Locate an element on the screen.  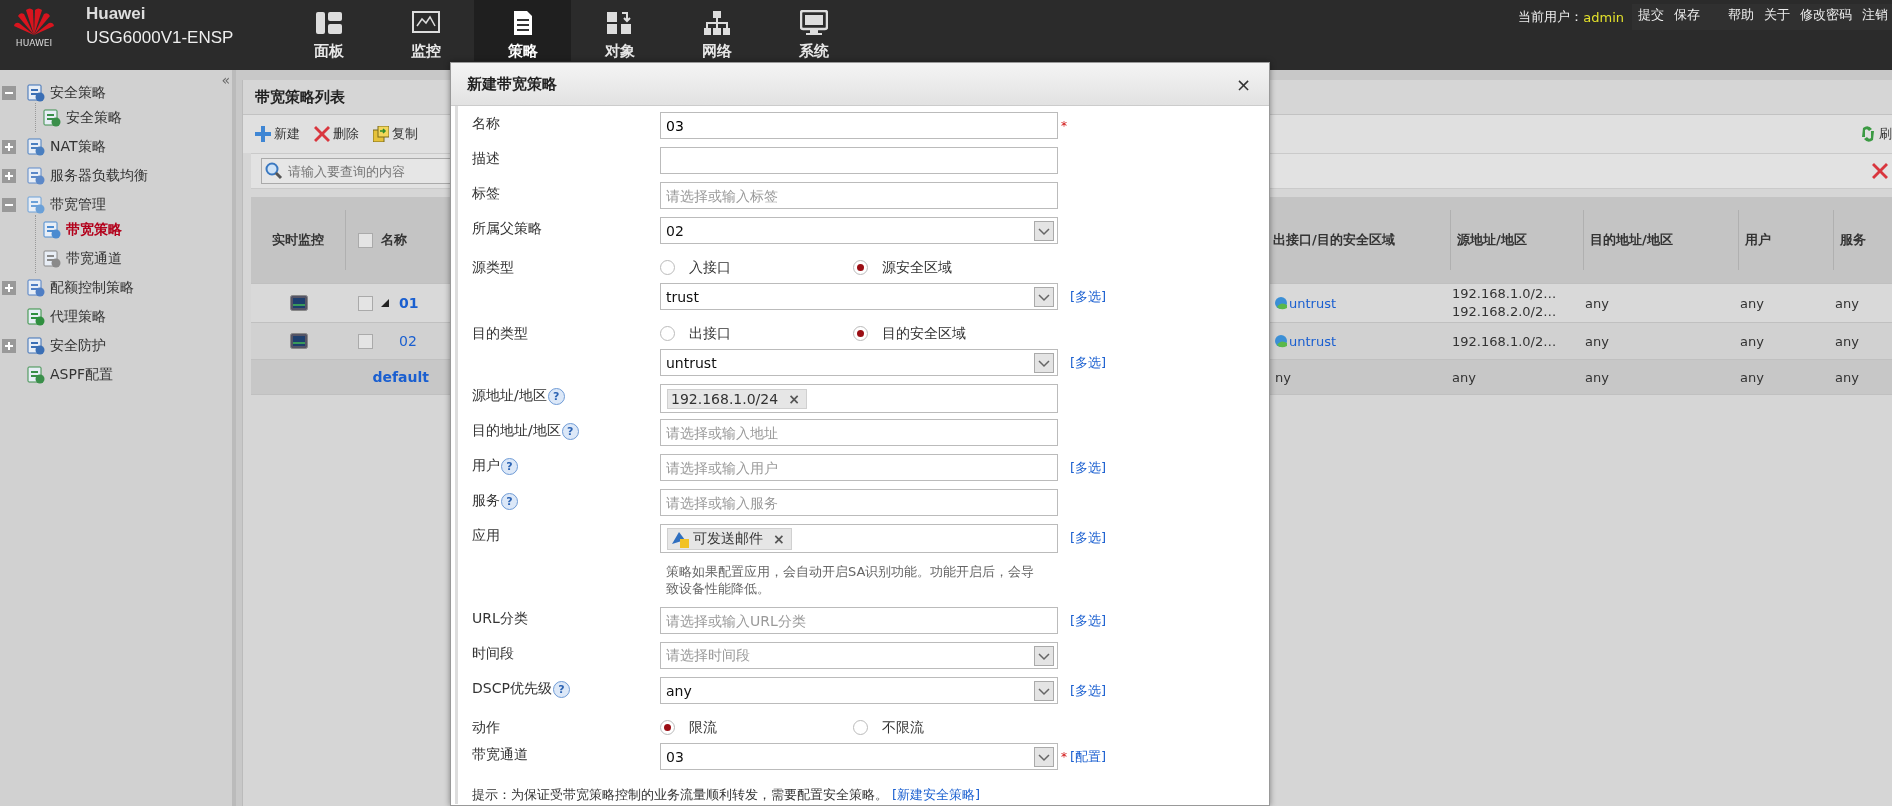
tree-item: NAT策略 is located at coordinates (78, 146).